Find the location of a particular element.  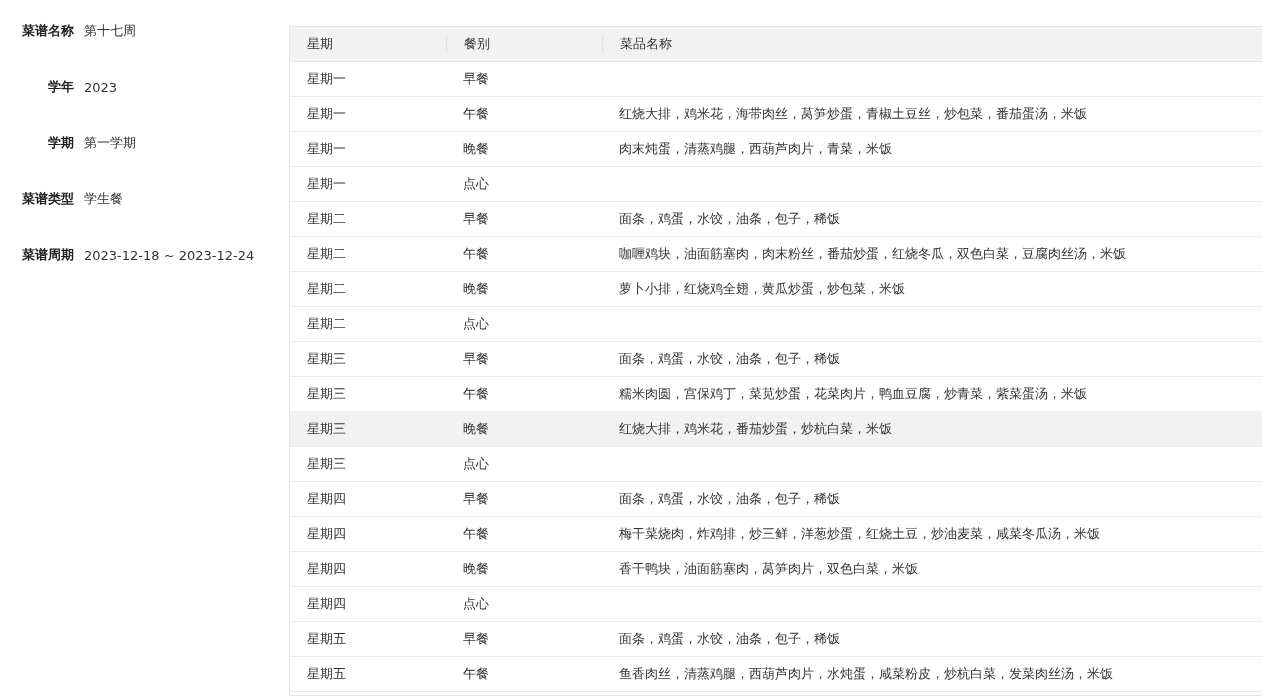

table-cell: 香干鸭块，油面筋塞肉，莴笋肉片，双色白菜，米饭 is located at coordinates (768, 568).